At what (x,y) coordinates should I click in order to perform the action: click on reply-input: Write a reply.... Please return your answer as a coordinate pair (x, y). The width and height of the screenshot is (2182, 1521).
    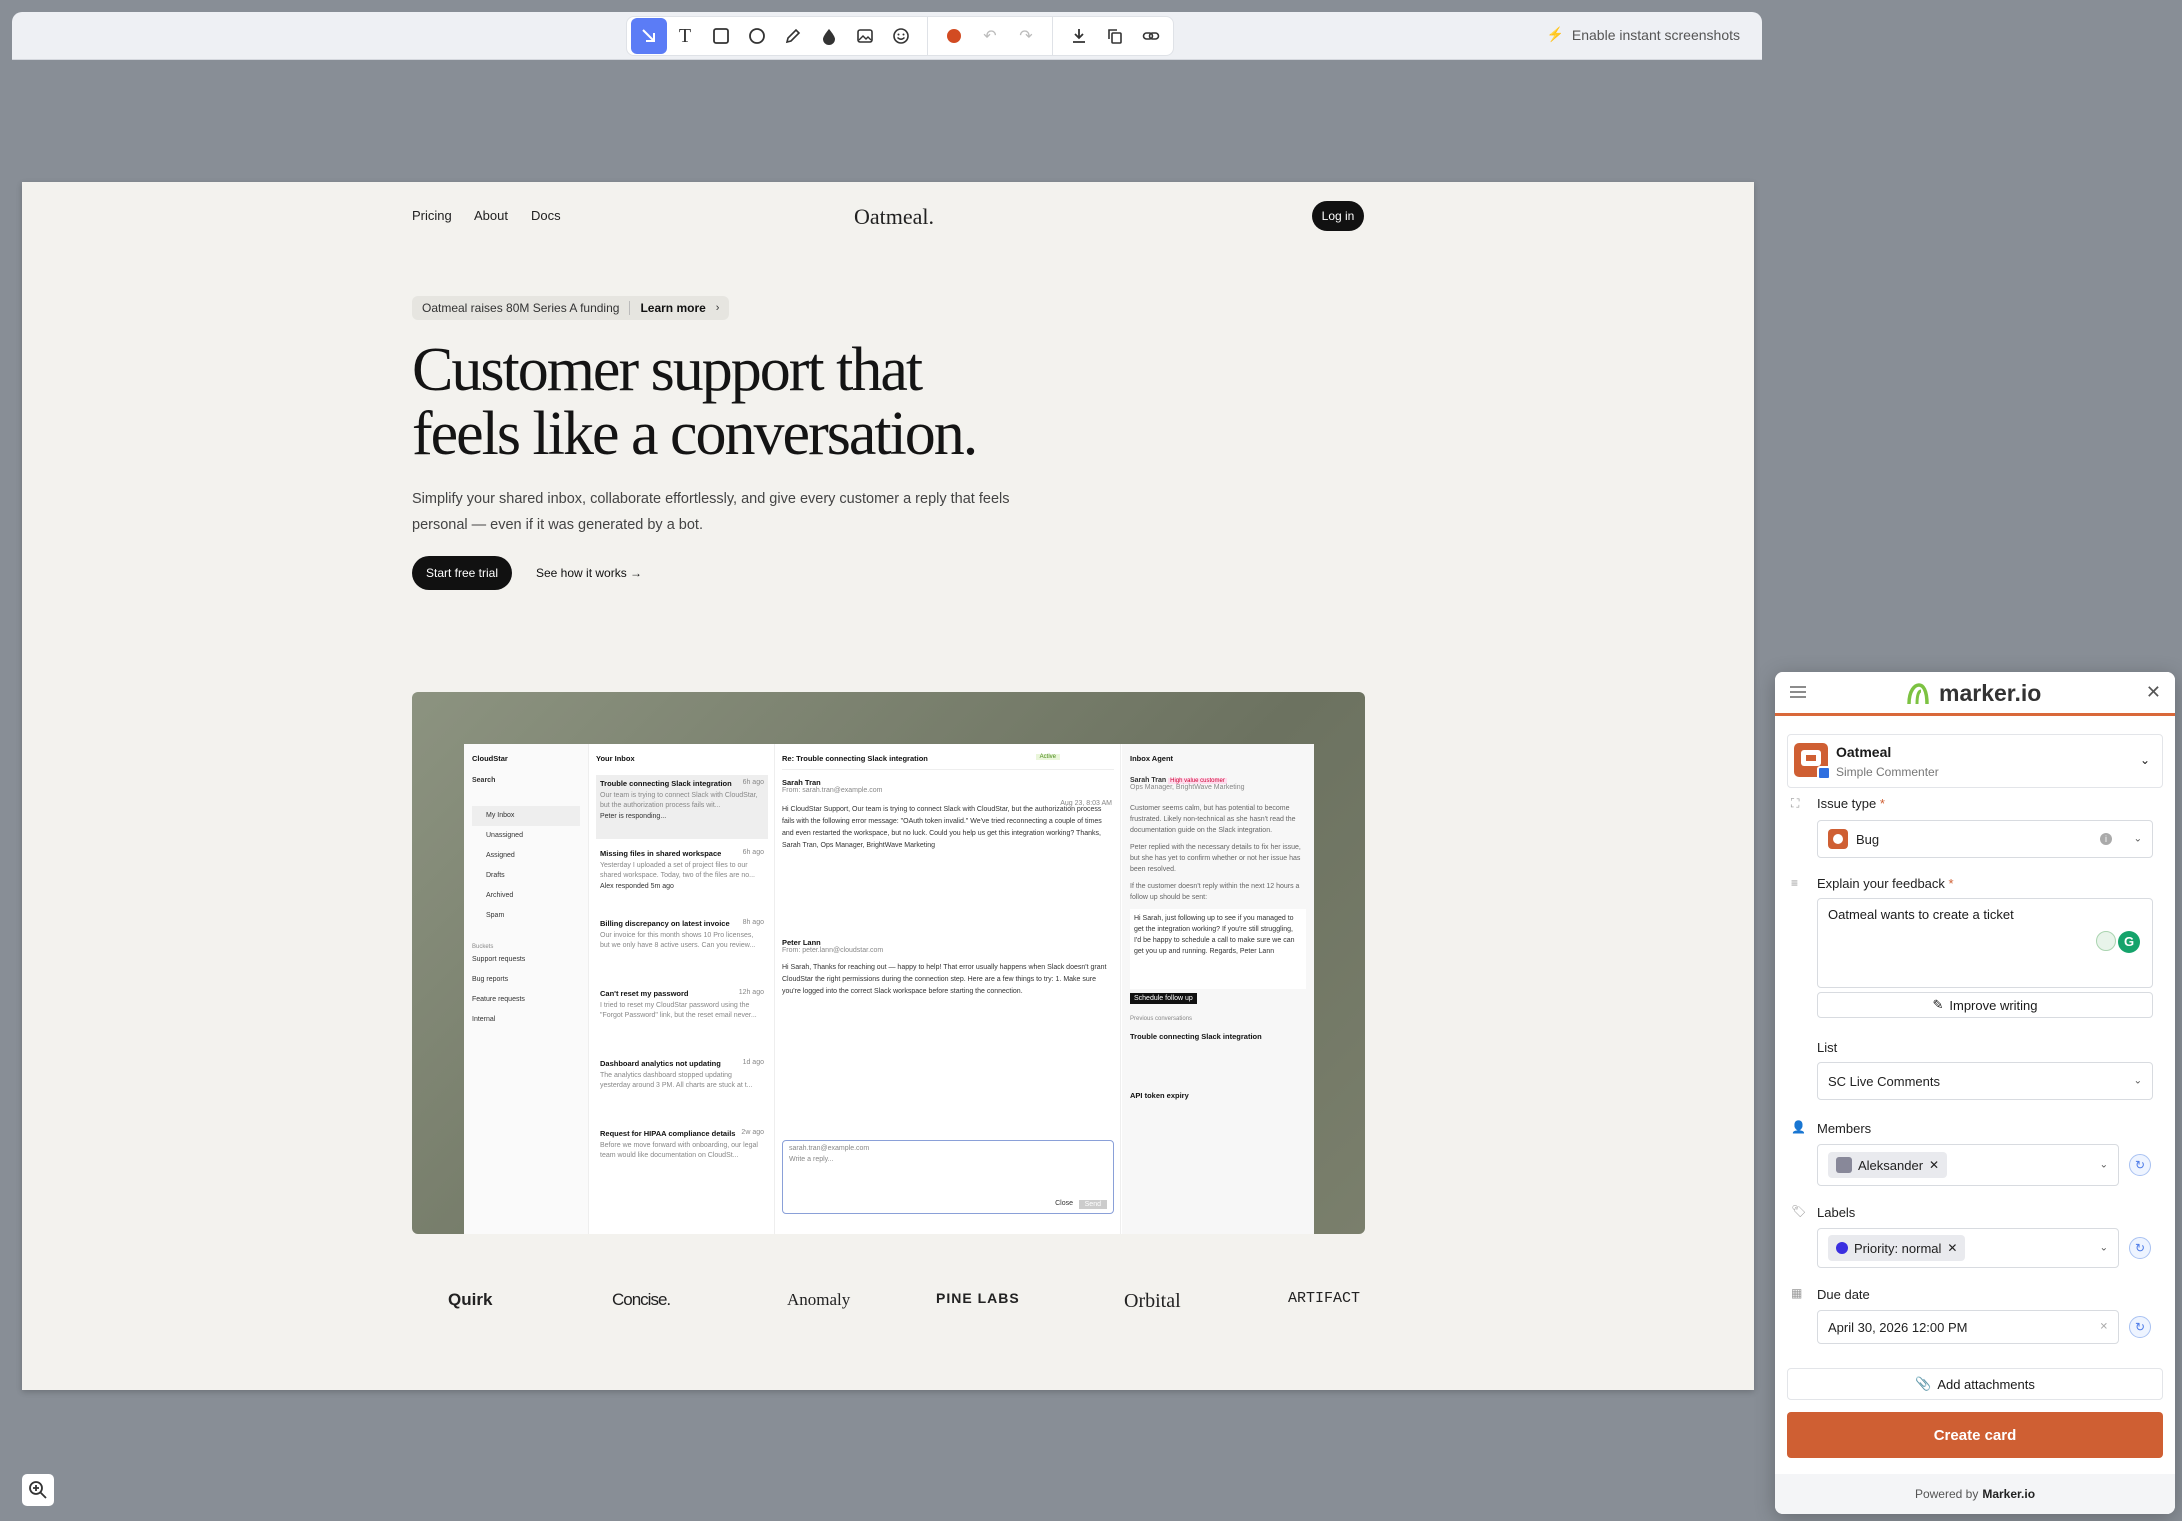
    Looking at the image, I should click on (948, 1159).